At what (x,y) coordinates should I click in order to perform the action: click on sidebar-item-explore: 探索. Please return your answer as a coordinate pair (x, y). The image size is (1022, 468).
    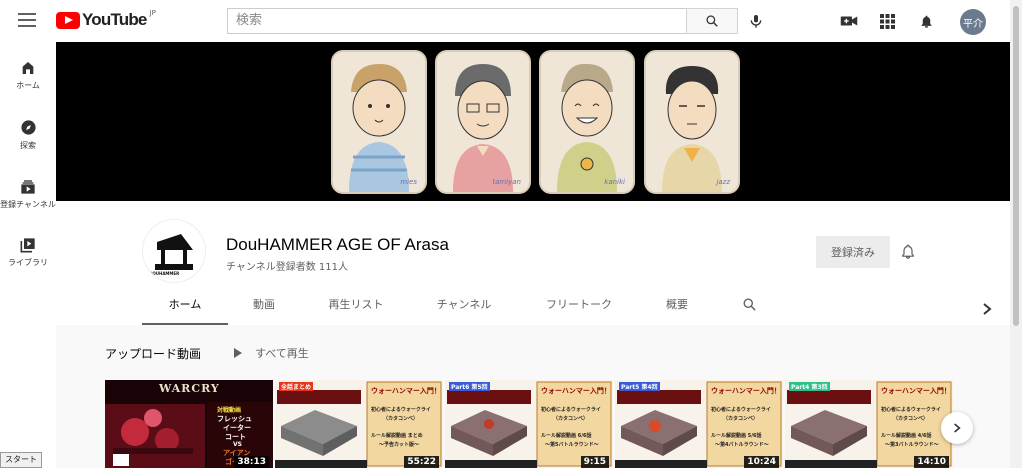
    Looking at the image, I should click on (28, 135).